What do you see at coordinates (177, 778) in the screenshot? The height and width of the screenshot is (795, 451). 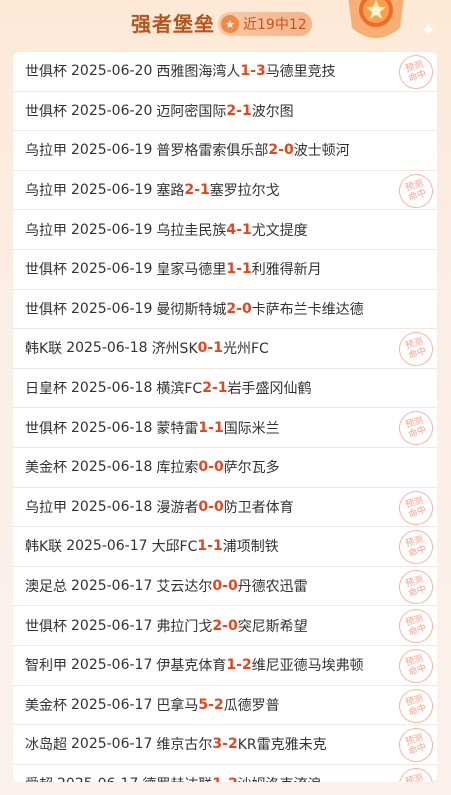 I see `home-team: 德罗赫达联` at bounding box center [177, 778].